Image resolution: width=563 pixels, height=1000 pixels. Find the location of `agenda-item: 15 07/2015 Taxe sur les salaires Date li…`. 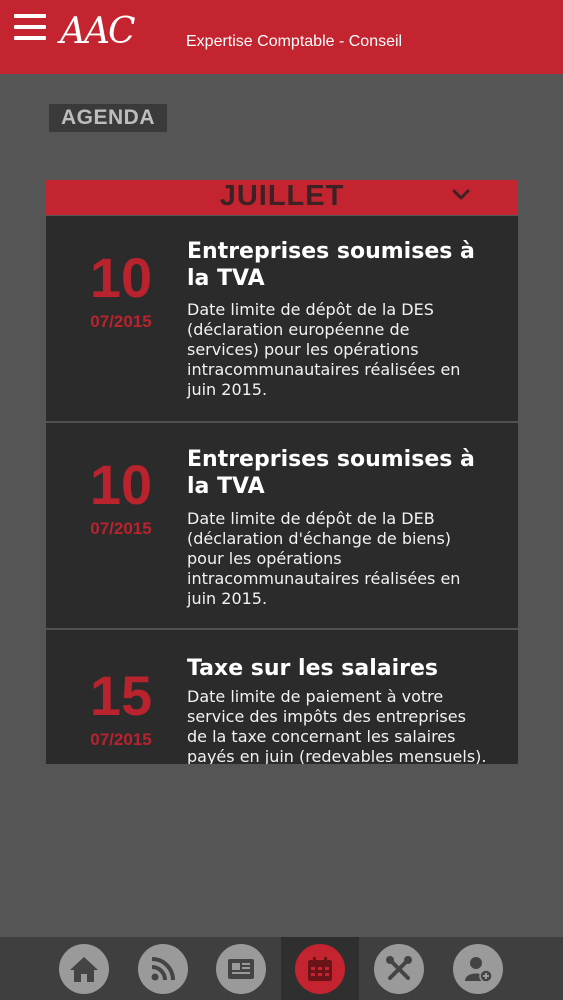

agenda-item: 15 07/2015 Taxe sur les salaires Date li… is located at coordinates (282, 698).